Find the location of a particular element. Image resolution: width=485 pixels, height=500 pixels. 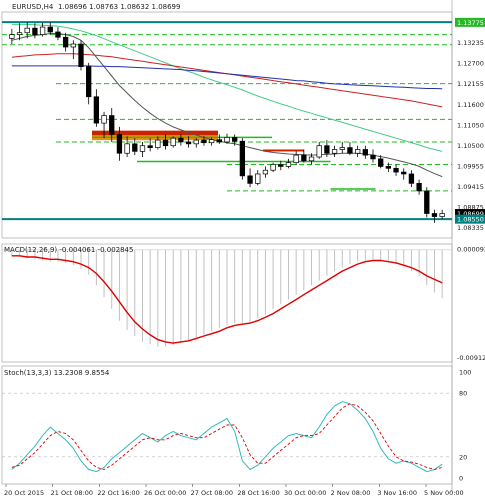

time-tick-label: 26 Oct 00:00 is located at coordinates (165, 493).